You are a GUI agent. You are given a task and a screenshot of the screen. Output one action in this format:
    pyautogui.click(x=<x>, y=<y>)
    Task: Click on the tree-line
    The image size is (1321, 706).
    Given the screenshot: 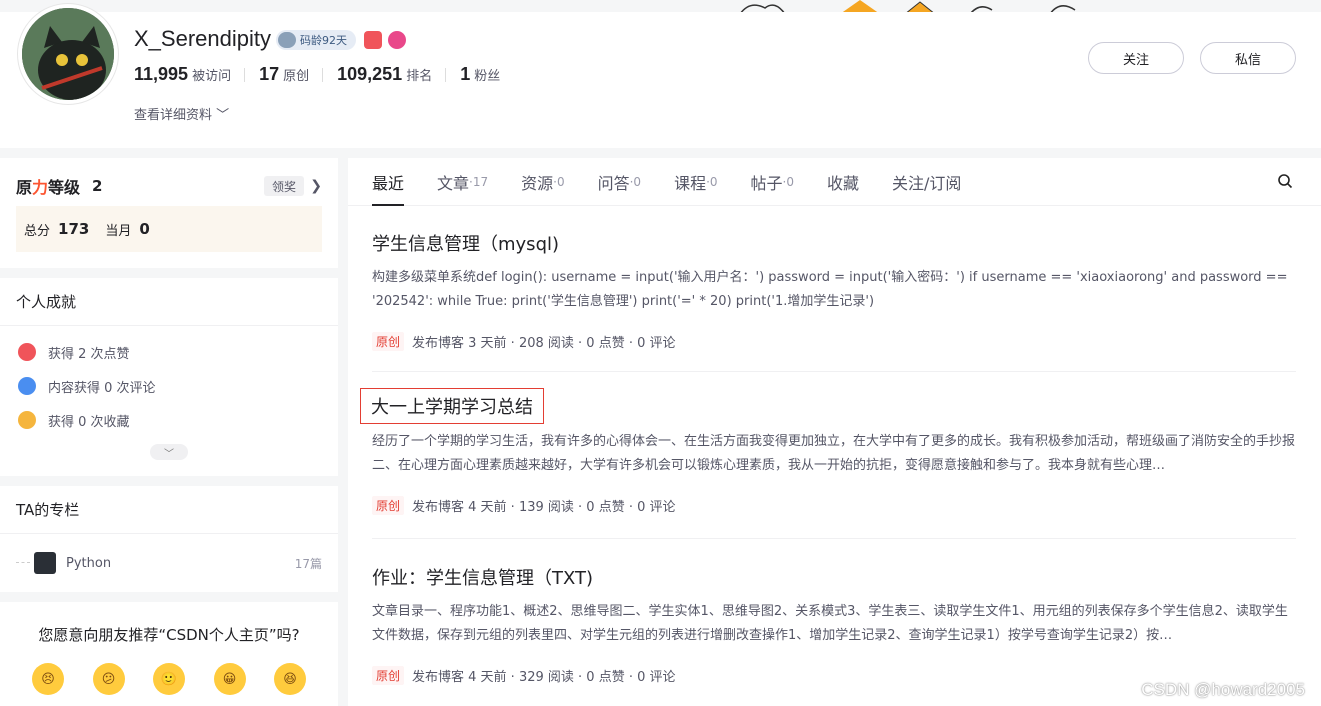 What is the action you would take?
    pyautogui.click(x=23, y=562)
    